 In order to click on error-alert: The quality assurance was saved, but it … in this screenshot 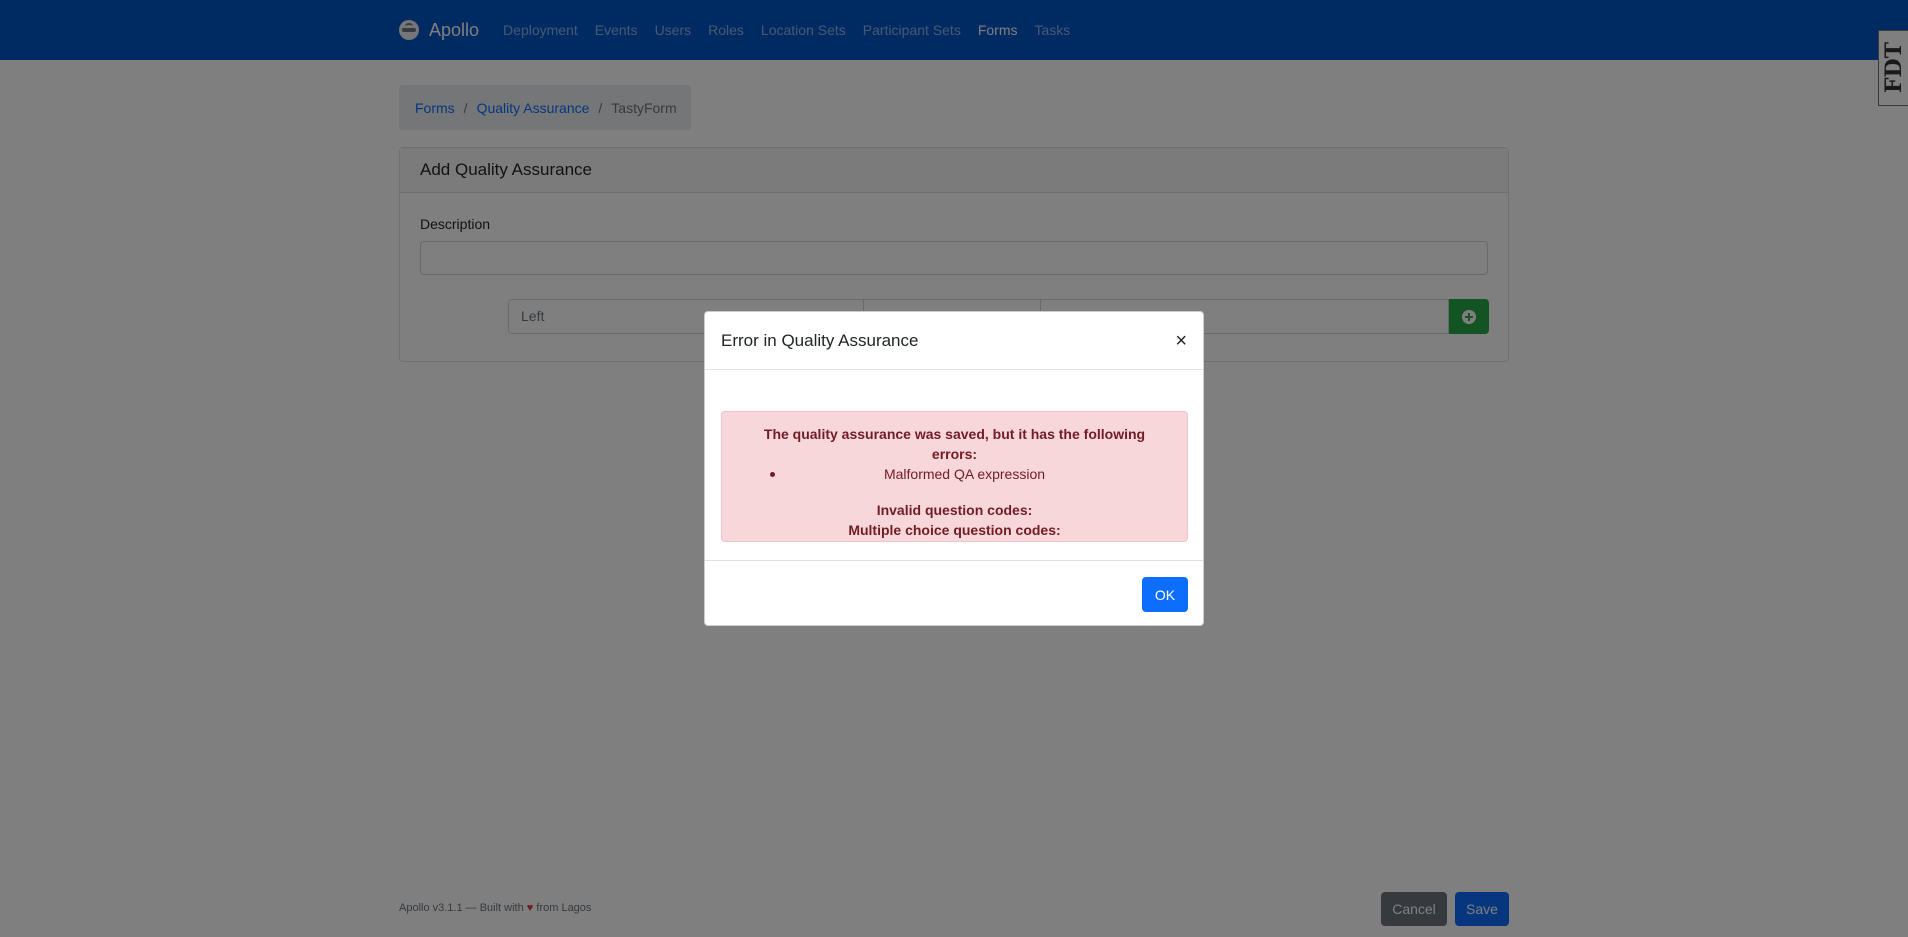, I will do `click(954, 476)`.